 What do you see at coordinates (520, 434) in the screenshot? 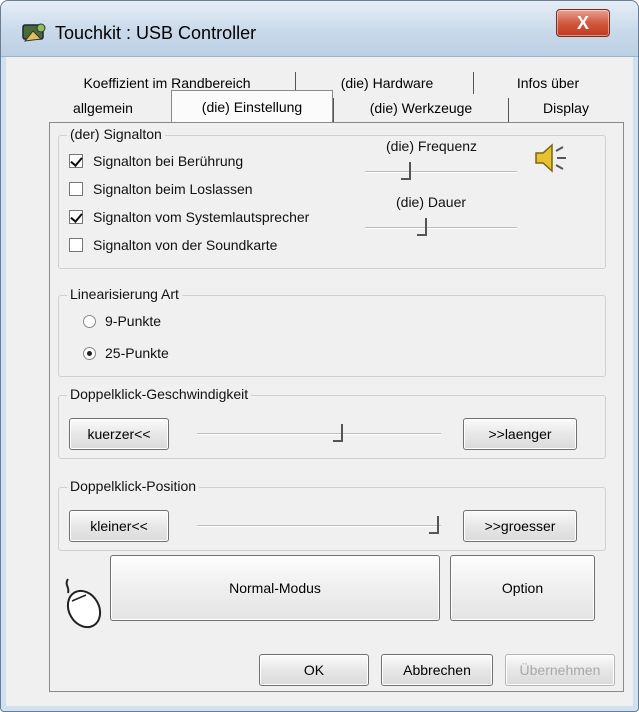
I see `laenger-button: >>laenger` at bounding box center [520, 434].